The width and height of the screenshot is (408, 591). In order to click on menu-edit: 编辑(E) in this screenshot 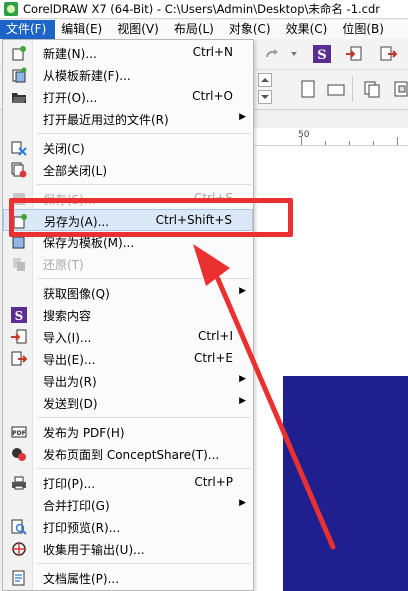, I will do `click(83, 29)`.